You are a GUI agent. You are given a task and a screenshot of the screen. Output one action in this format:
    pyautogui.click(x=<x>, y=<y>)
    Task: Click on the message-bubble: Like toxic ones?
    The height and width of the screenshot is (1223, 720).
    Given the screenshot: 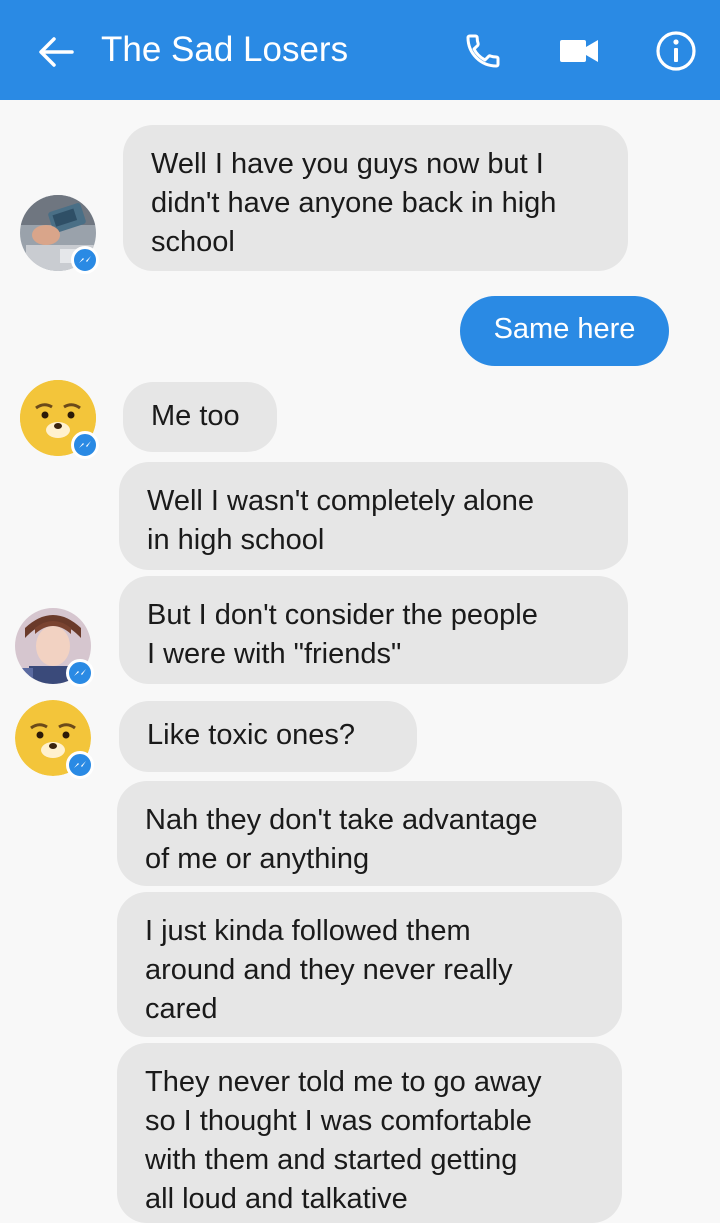 What is the action you would take?
    pyautogui.click(x=268, y=736)
    